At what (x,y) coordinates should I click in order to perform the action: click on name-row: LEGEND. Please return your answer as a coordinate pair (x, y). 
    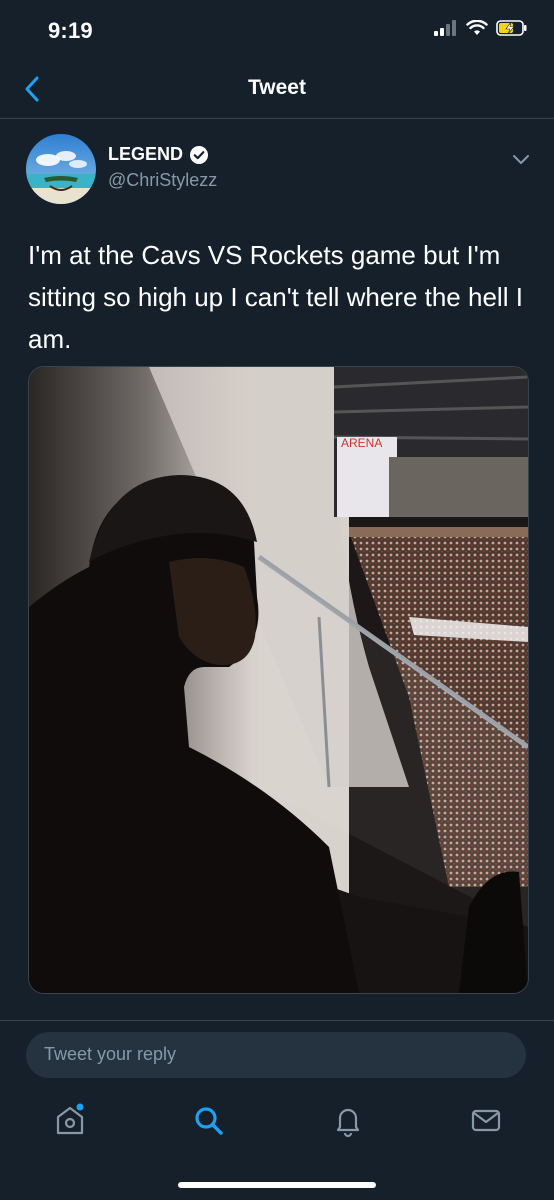
    Looking at the image, I should click on (158, 154).